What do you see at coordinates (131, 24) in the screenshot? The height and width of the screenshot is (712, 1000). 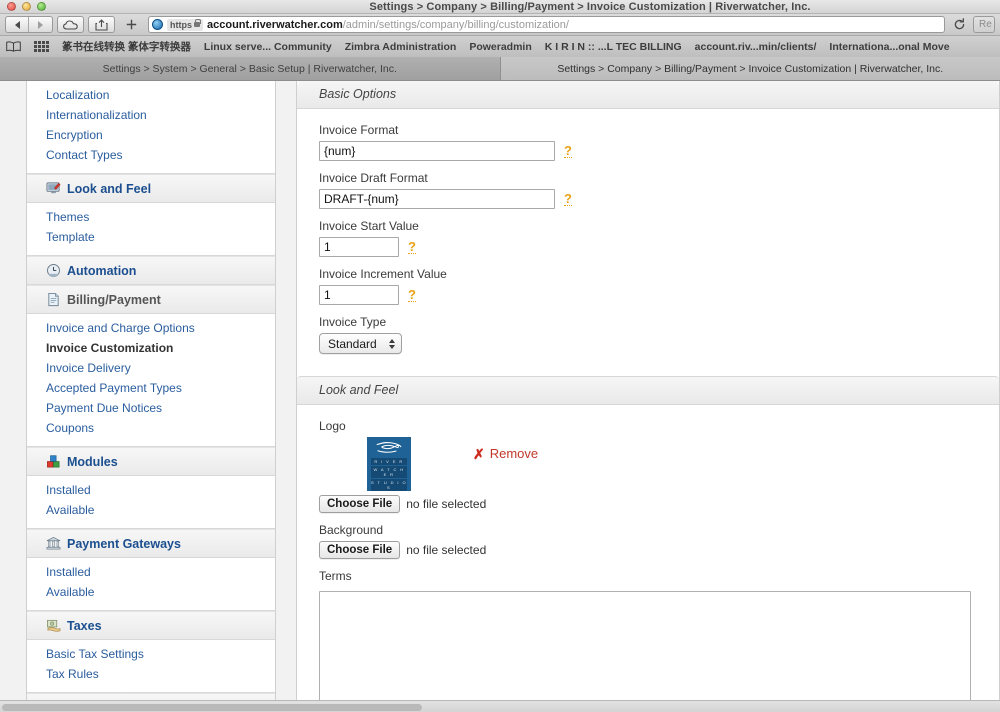 I see `new-tab-button` at bounding box center [131, 24].